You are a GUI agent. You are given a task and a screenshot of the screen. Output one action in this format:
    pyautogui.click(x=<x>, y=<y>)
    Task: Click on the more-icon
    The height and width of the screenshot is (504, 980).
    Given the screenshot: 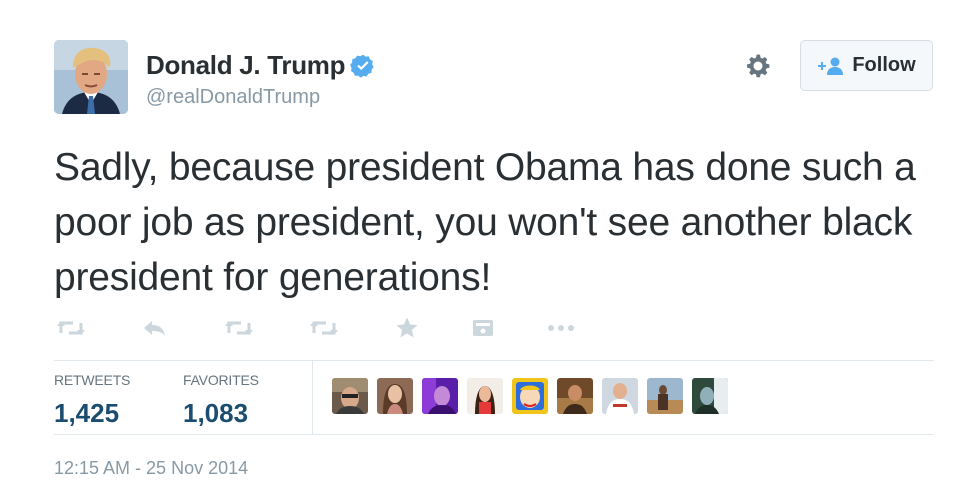 What is the action you would take?
    pyautogui.click(x=561, y=328)
    